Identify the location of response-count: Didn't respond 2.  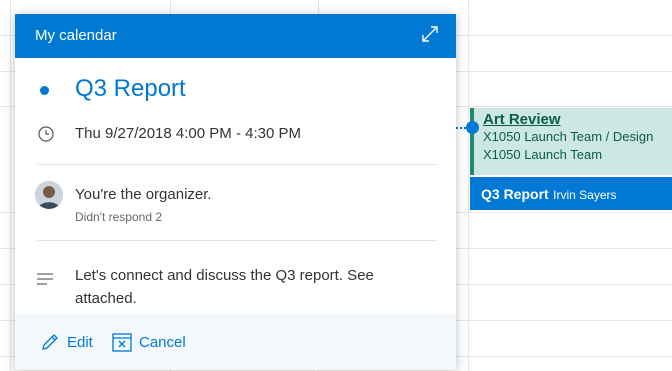
(118, 217).